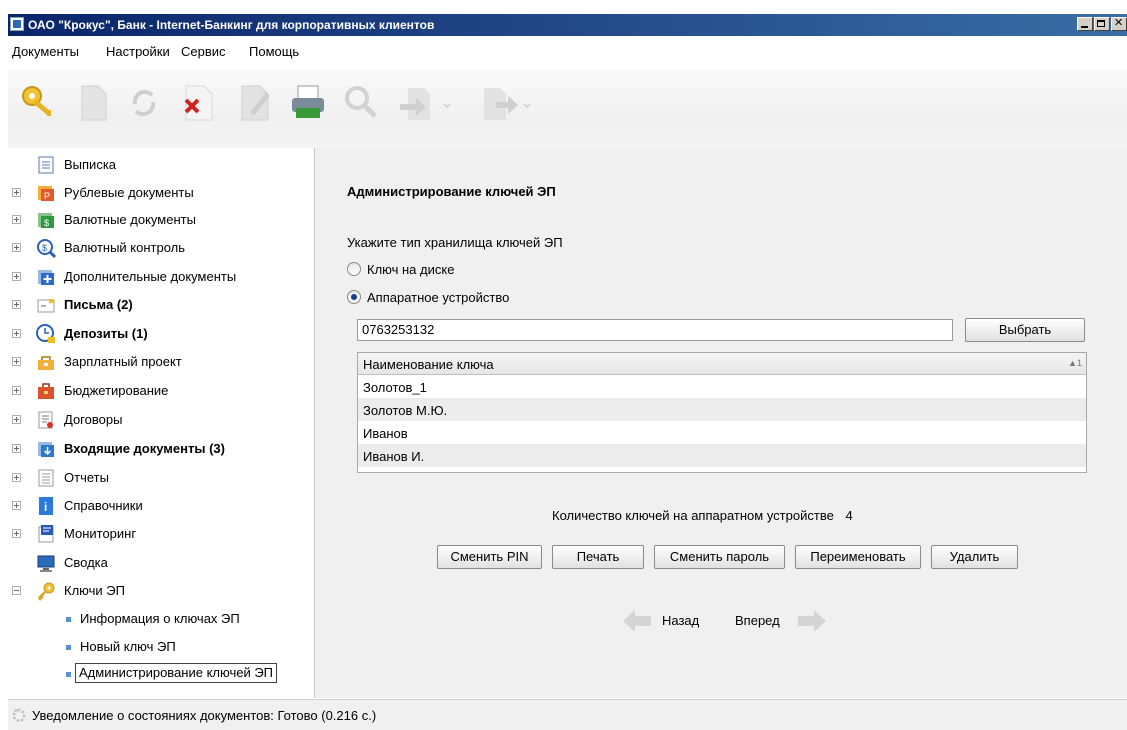  Describe the element at coordinates (1119, 23) in the screenshot. I see `close-button` at that location.